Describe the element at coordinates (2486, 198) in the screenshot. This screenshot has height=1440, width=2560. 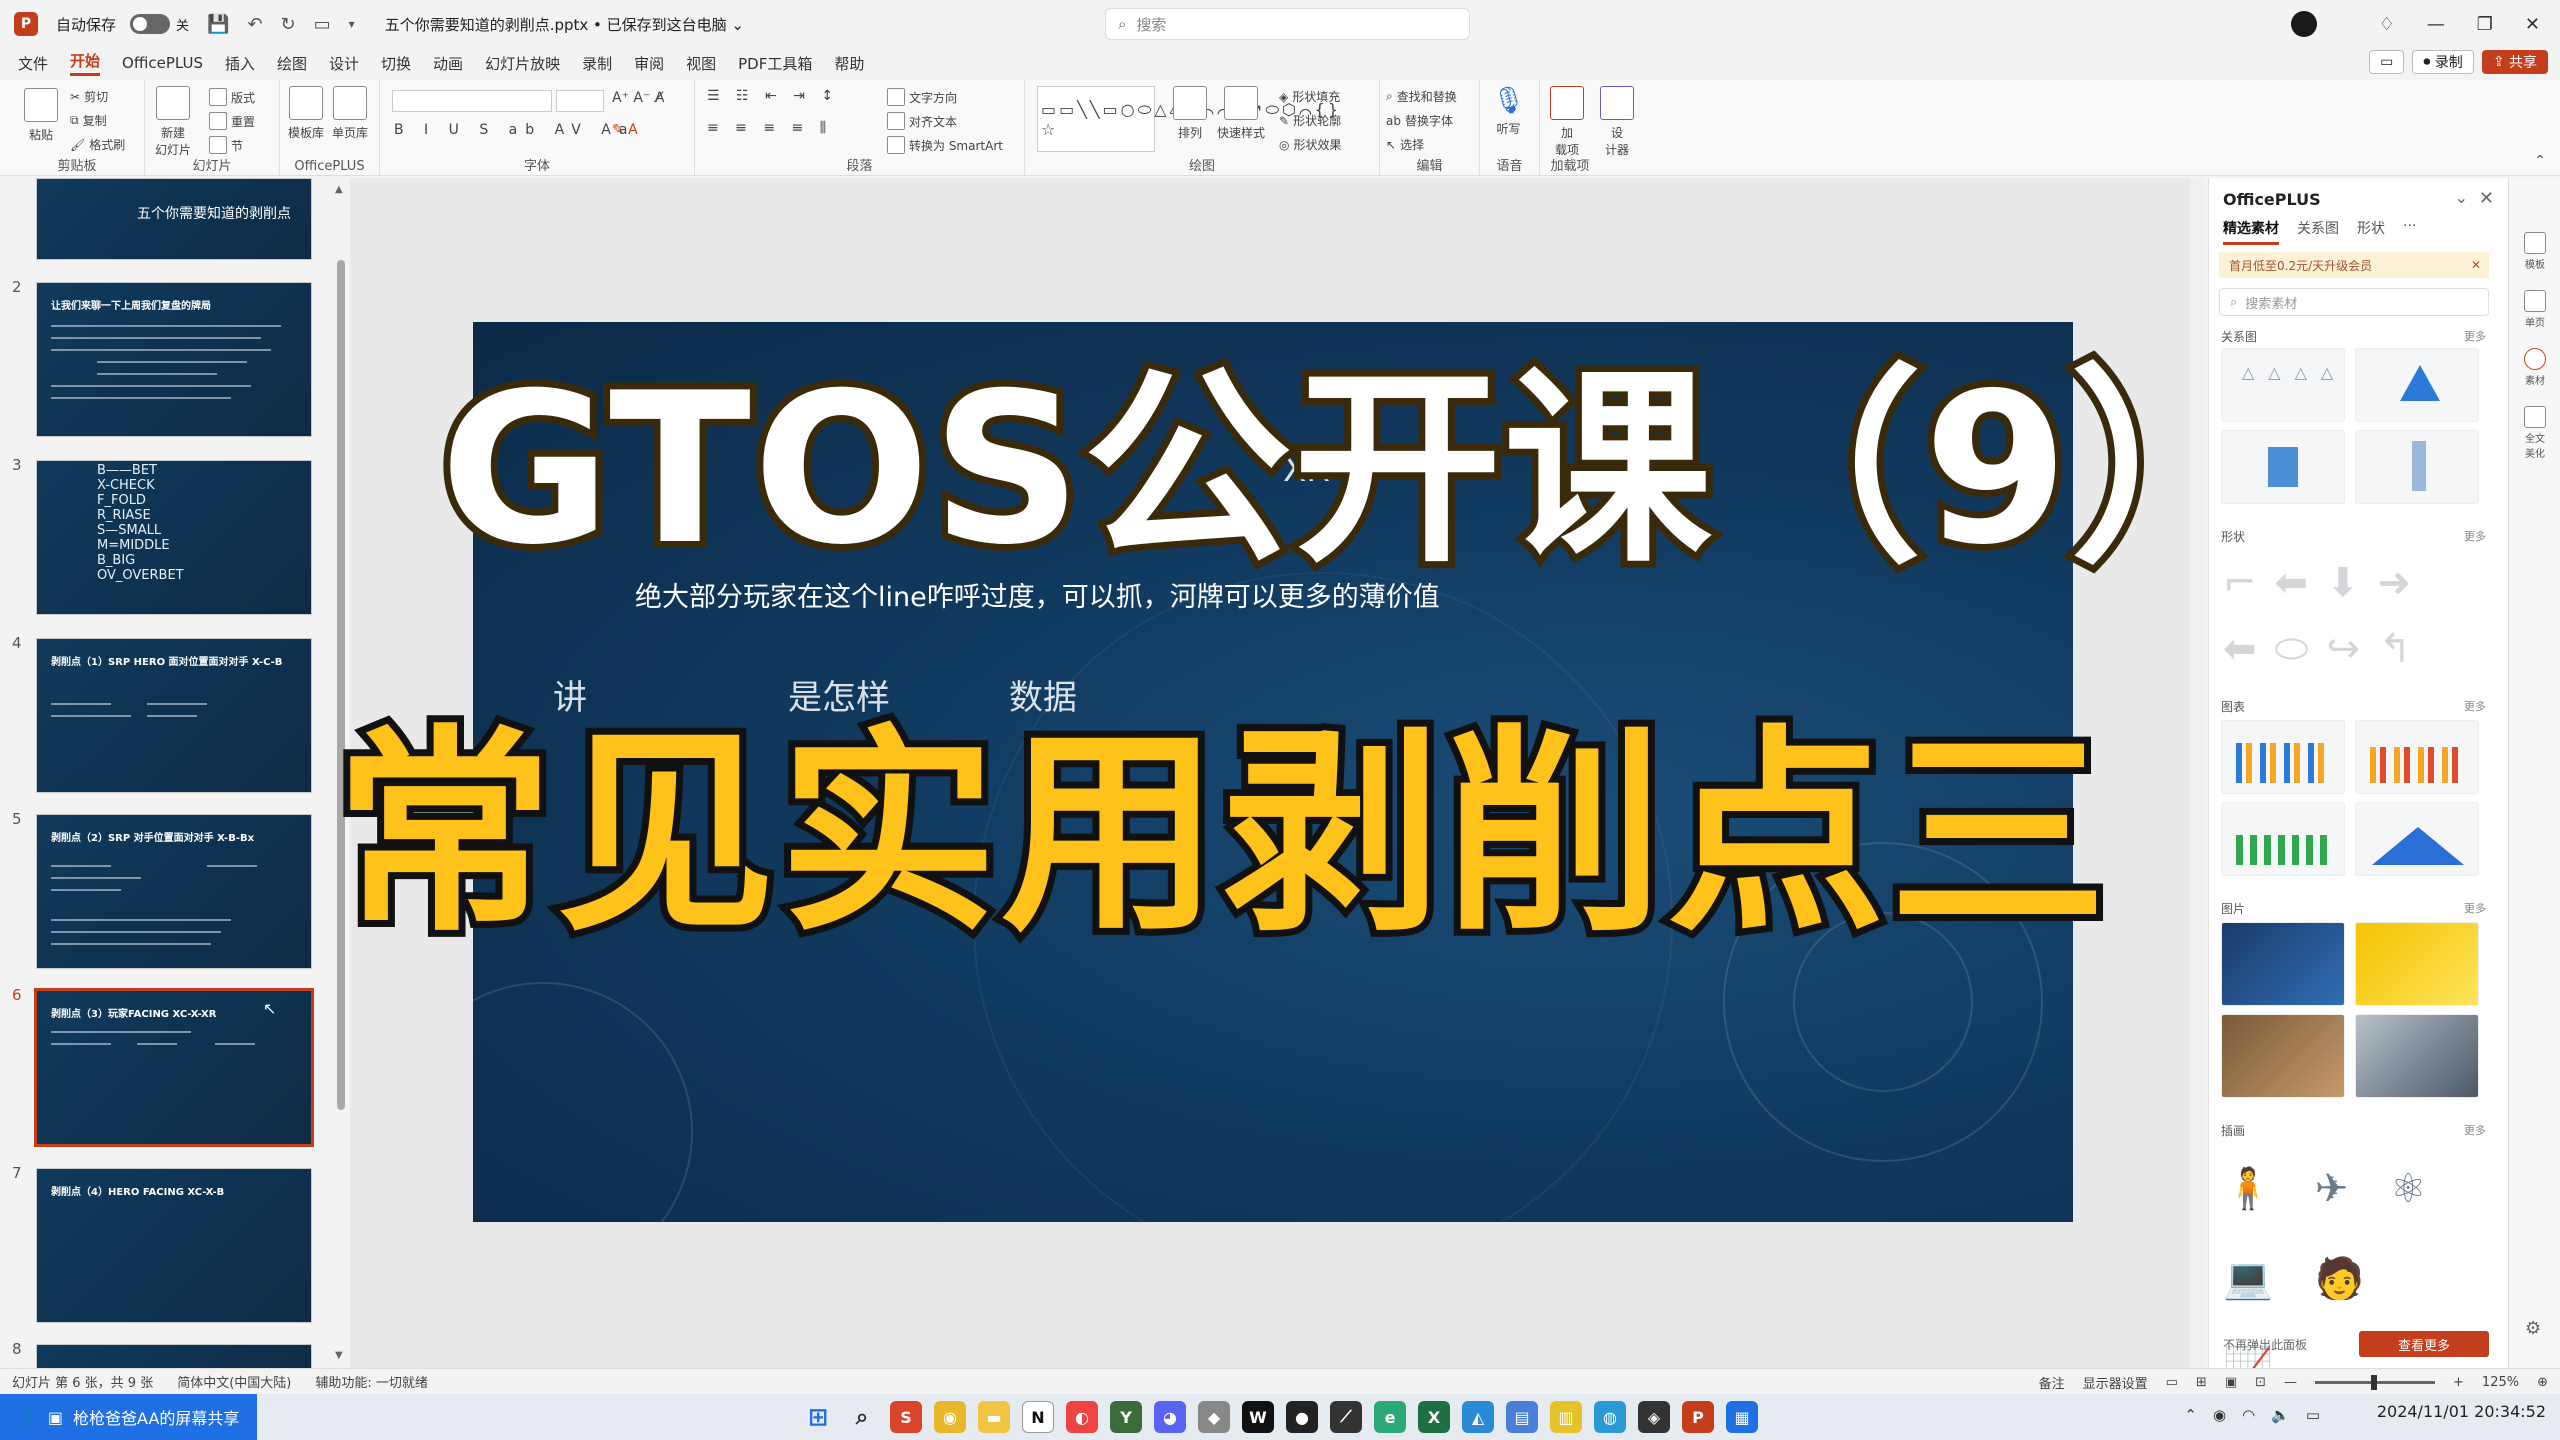
I see `close-icon: ✕` at that location.